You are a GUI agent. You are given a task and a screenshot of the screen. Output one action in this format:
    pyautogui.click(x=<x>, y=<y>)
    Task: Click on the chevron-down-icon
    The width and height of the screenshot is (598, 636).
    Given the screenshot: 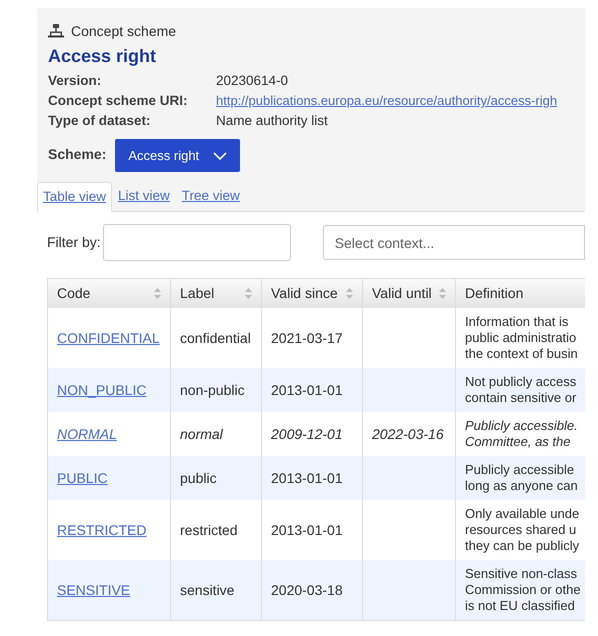 What is the action you would take?
    pyautogui.click(x=220, y=156)
    